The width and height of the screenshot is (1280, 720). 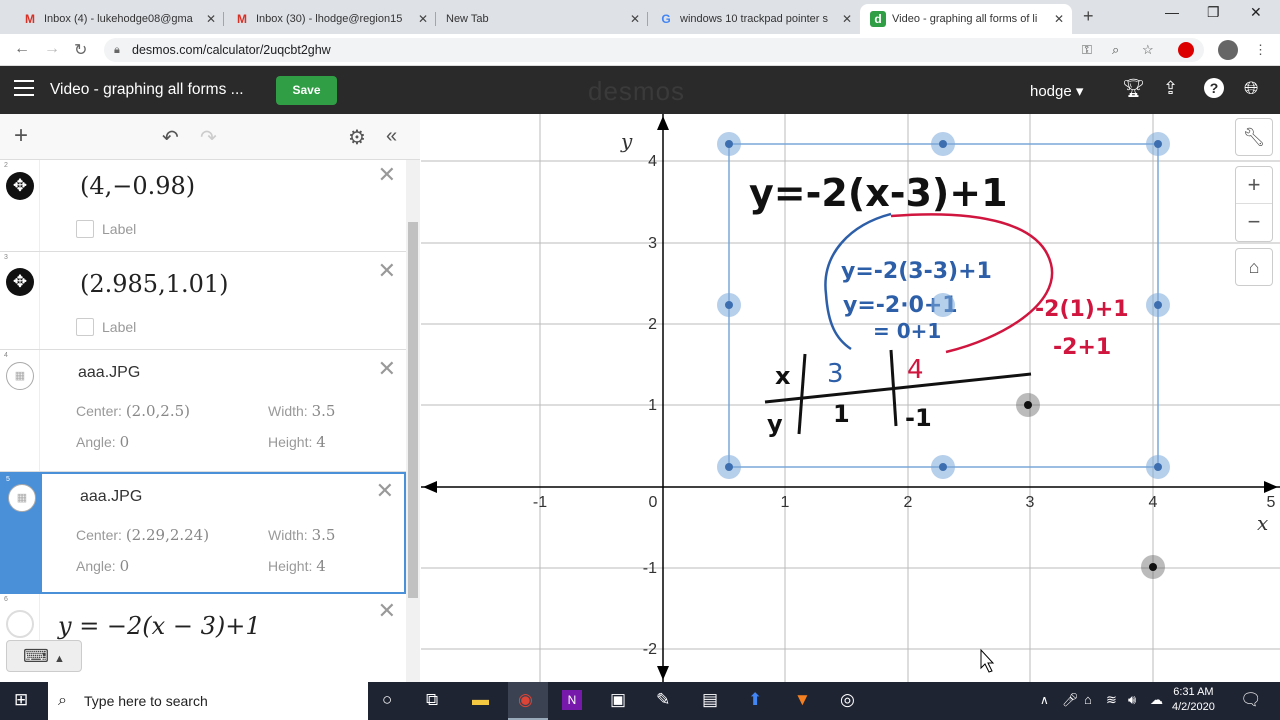 What do you see at coordinates (208, 701) in the screenshot?
I see `taskbar-search: ⌕ Type here to search` at bounding box center [208, 701].